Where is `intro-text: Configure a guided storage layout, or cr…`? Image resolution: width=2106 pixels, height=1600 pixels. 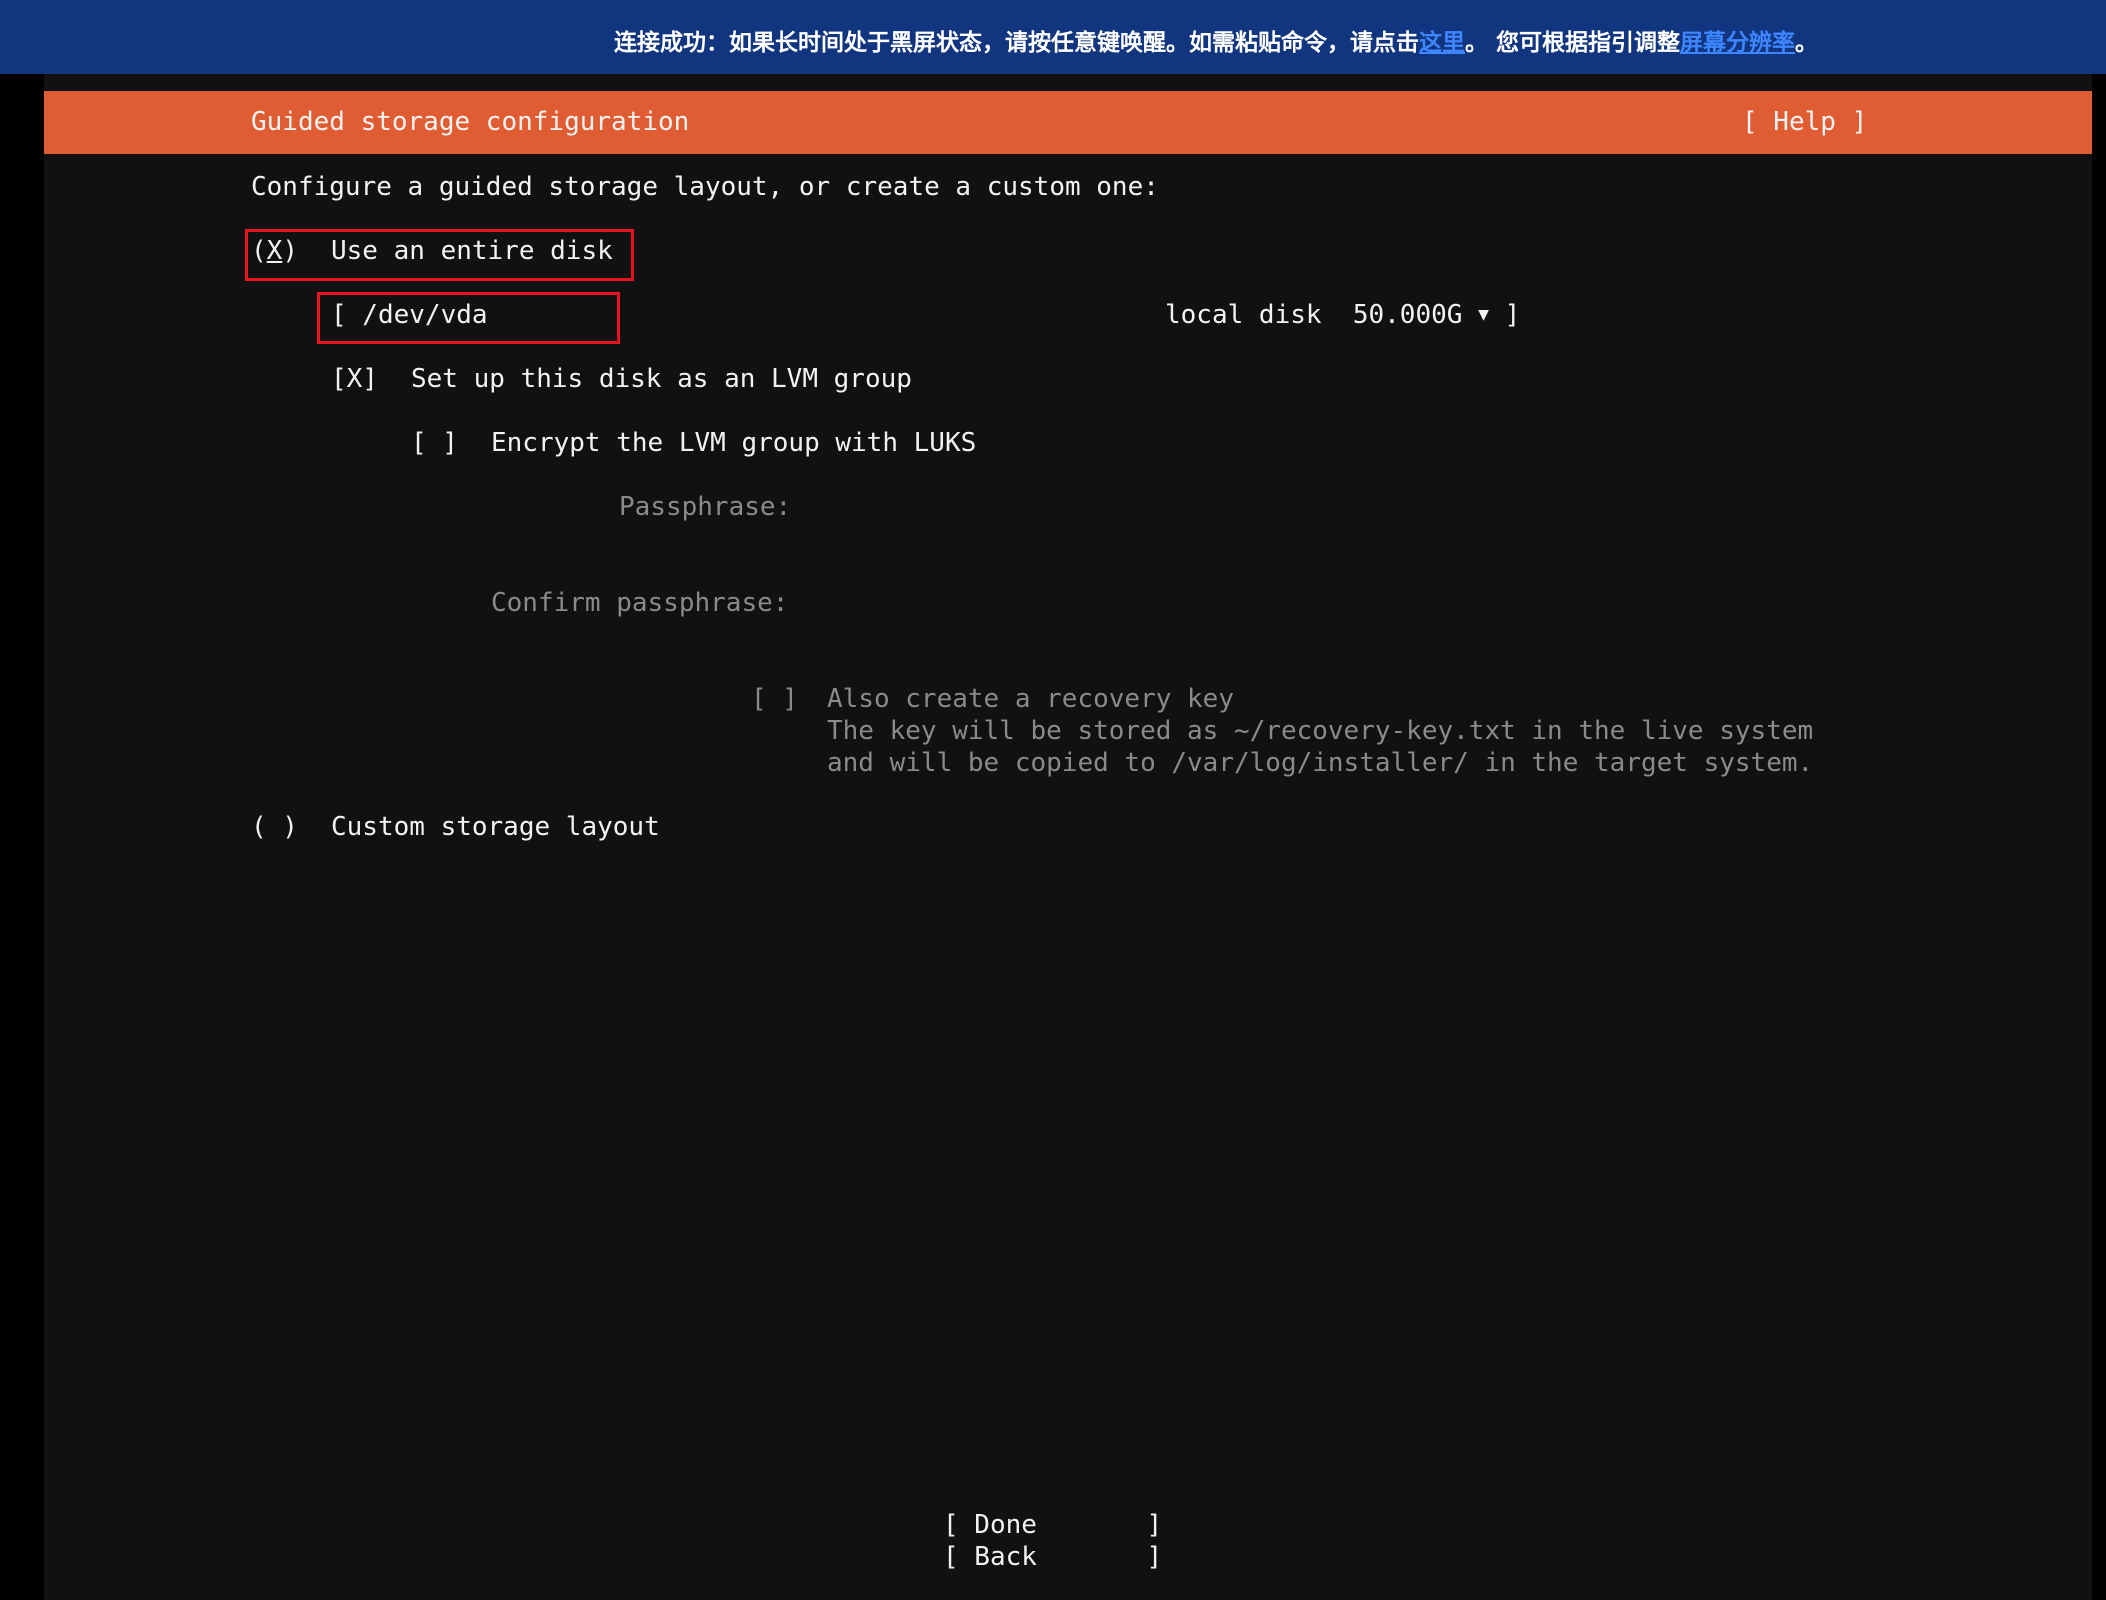
intro-text: Configure a guided storage layout, or cr… is located at coordinates (705, 187).